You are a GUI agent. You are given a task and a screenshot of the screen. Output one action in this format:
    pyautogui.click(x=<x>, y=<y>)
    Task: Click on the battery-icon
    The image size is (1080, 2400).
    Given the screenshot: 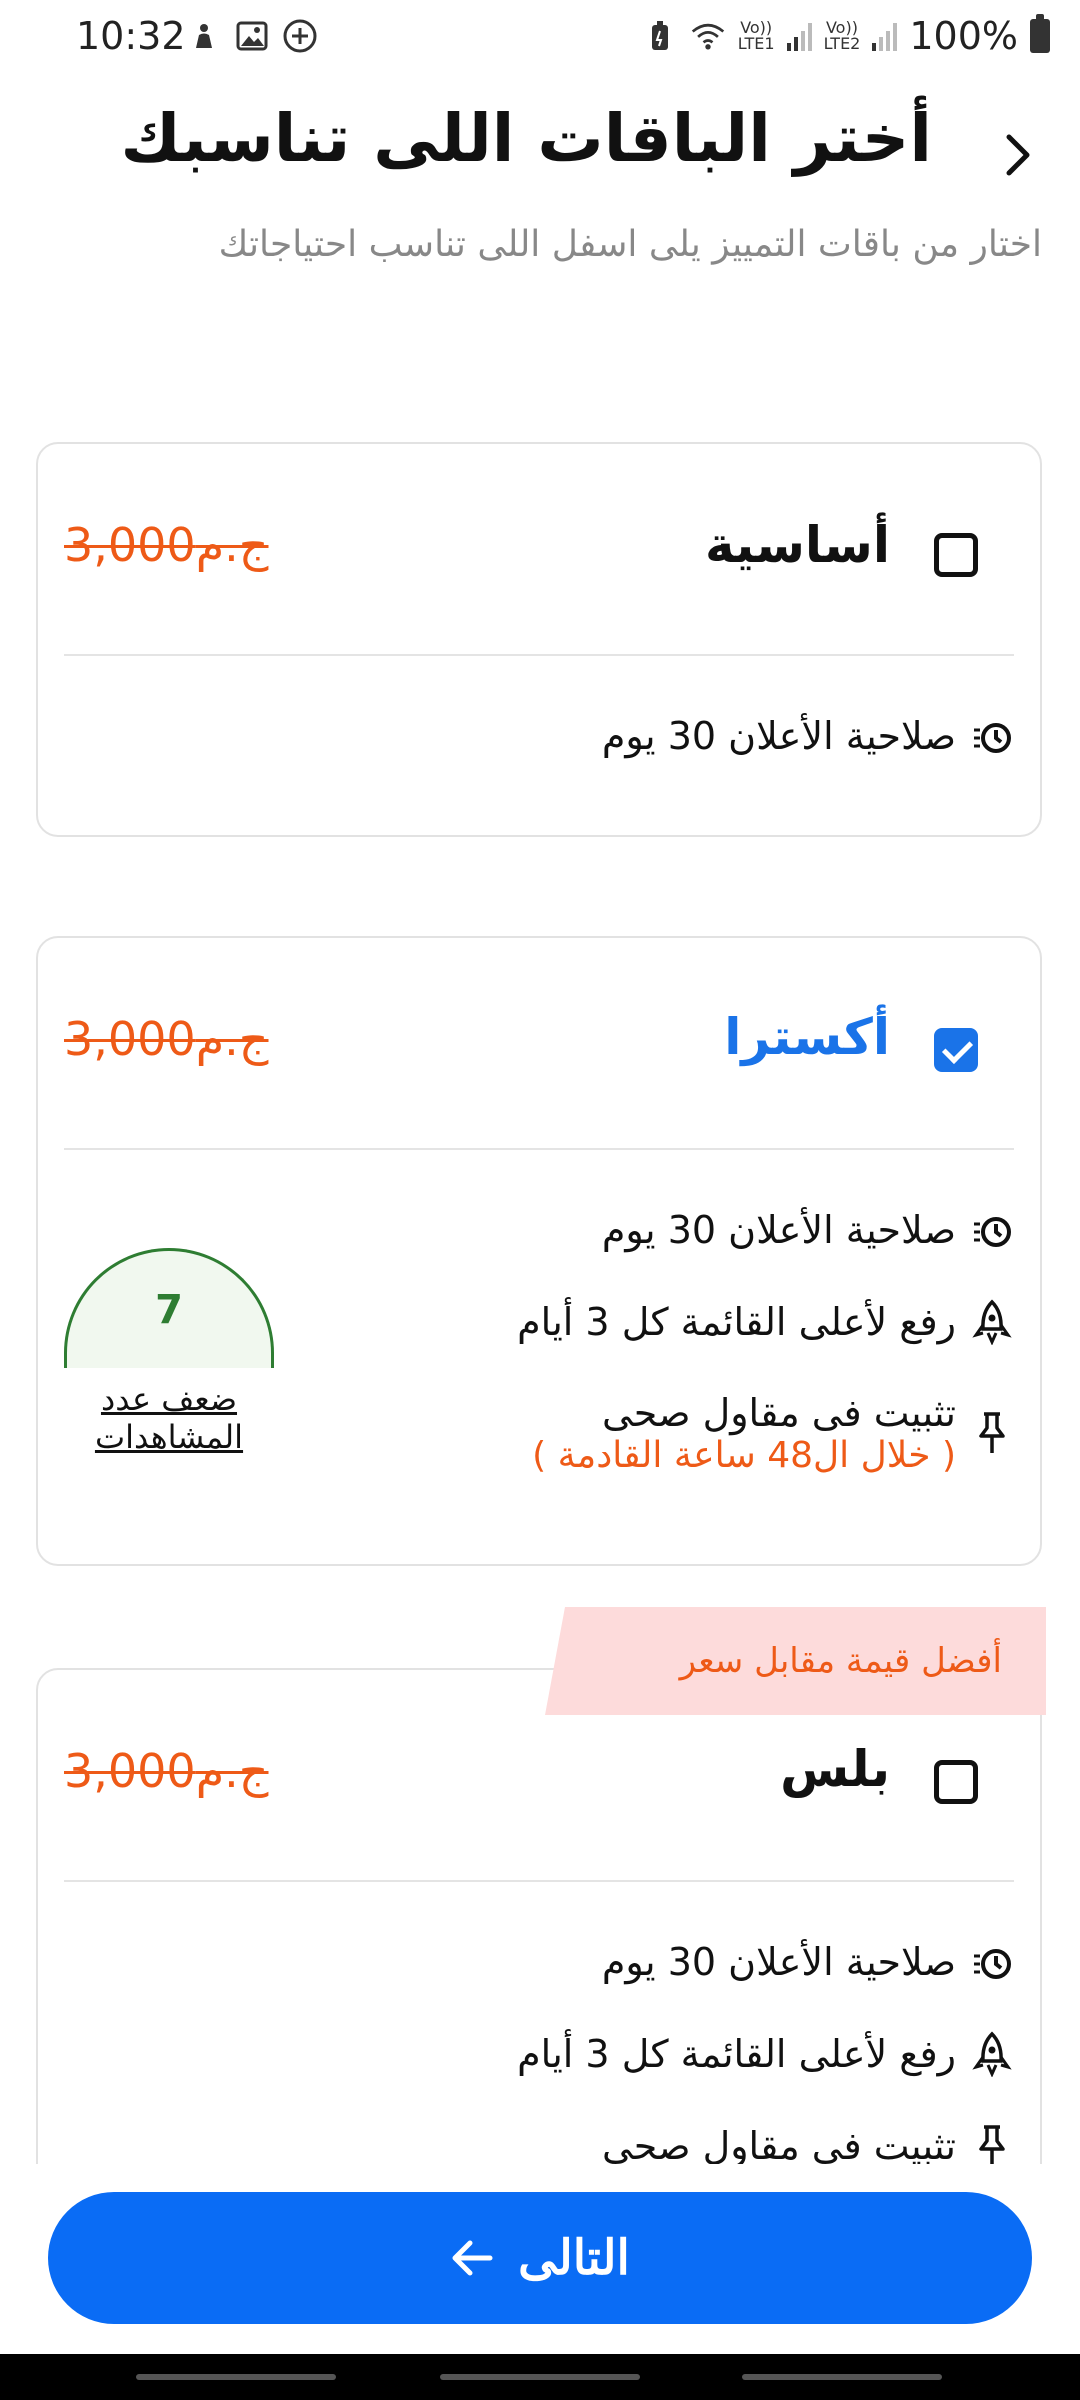 What is the action you would take?
    pyautogui.click(x=1040, y=33)
    